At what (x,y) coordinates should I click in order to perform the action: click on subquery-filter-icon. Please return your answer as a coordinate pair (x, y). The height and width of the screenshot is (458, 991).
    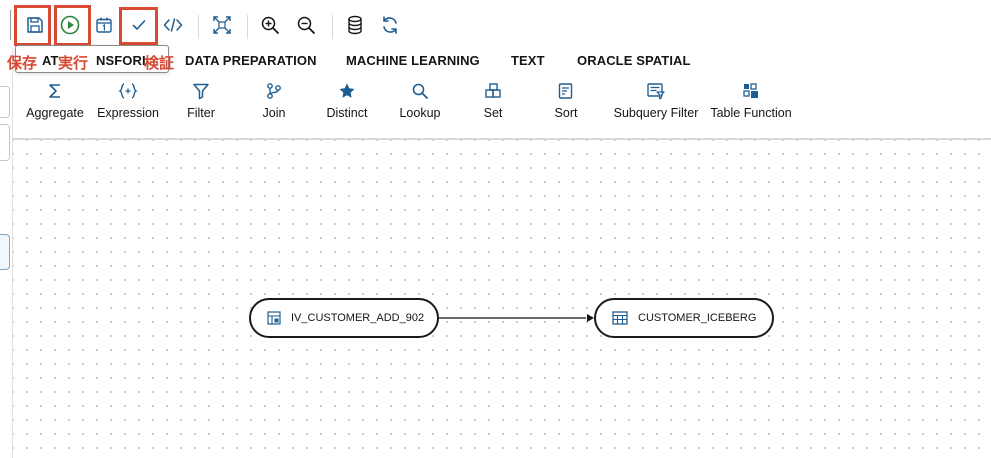
    Looking at the image, I should click on (656, 91).